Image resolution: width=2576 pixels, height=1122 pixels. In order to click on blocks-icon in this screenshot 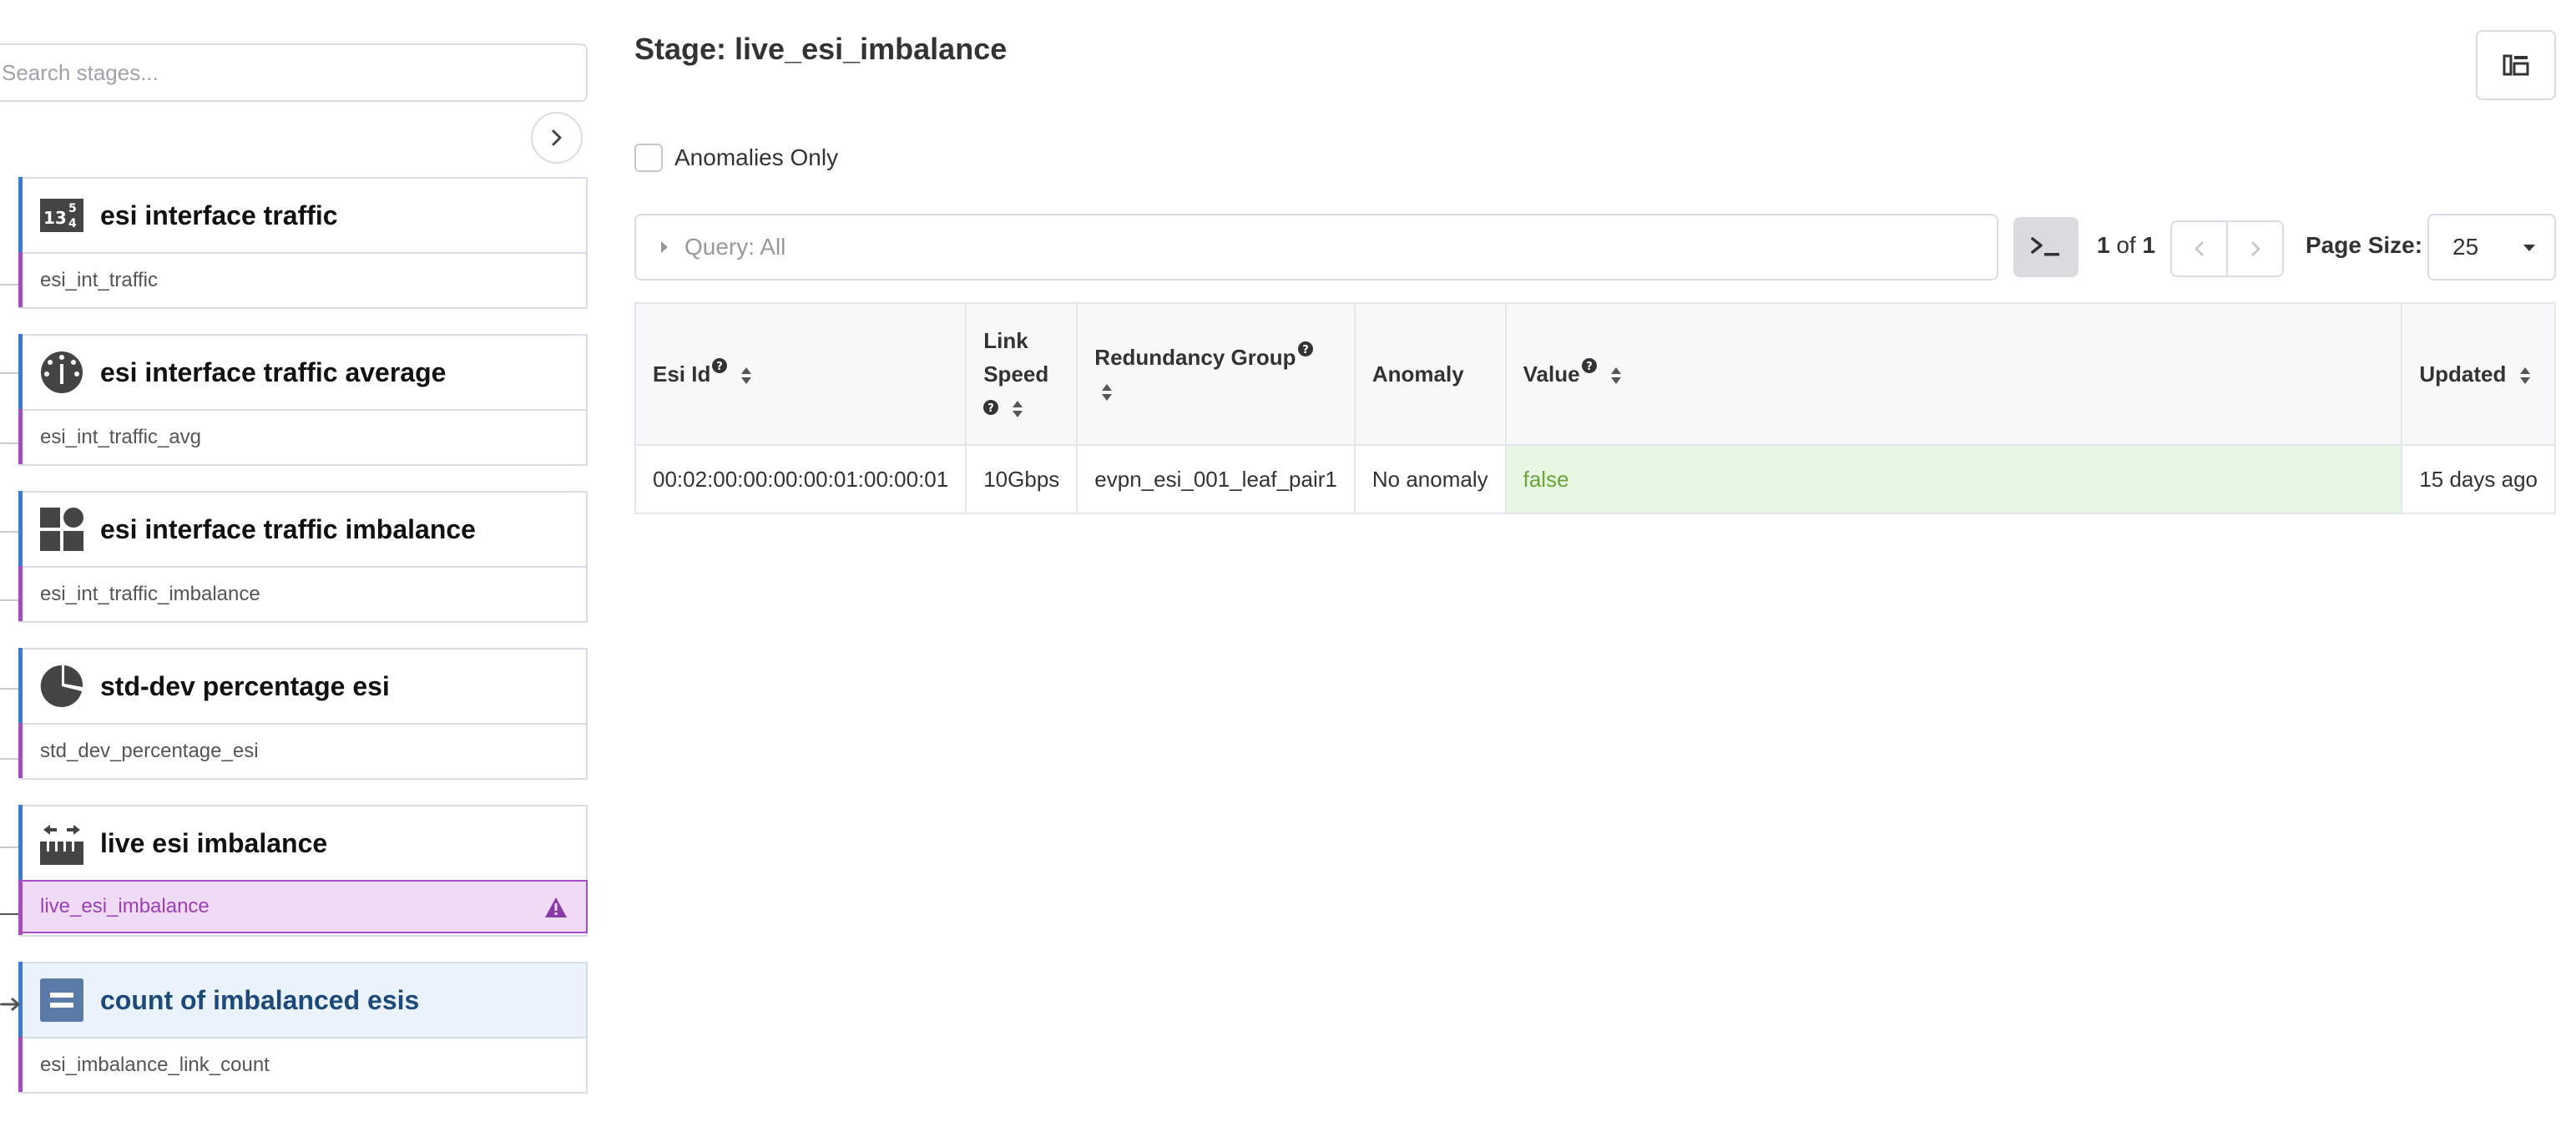, I will do `click(61, 529)`.